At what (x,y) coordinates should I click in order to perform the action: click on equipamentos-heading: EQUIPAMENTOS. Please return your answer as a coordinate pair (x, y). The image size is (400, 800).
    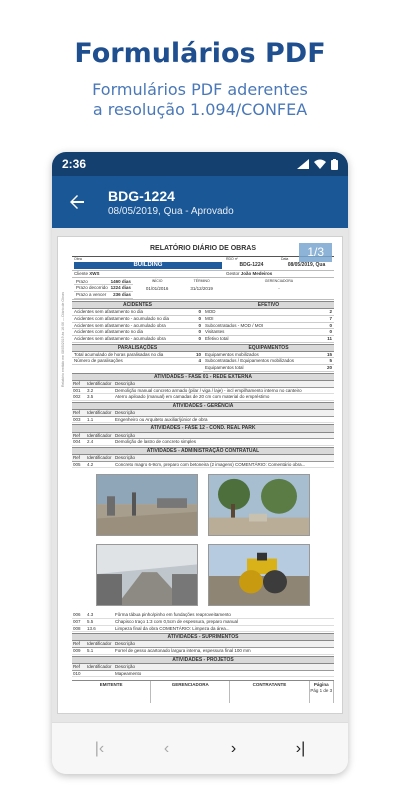
    Looking at the image, I should click on (268, 347).